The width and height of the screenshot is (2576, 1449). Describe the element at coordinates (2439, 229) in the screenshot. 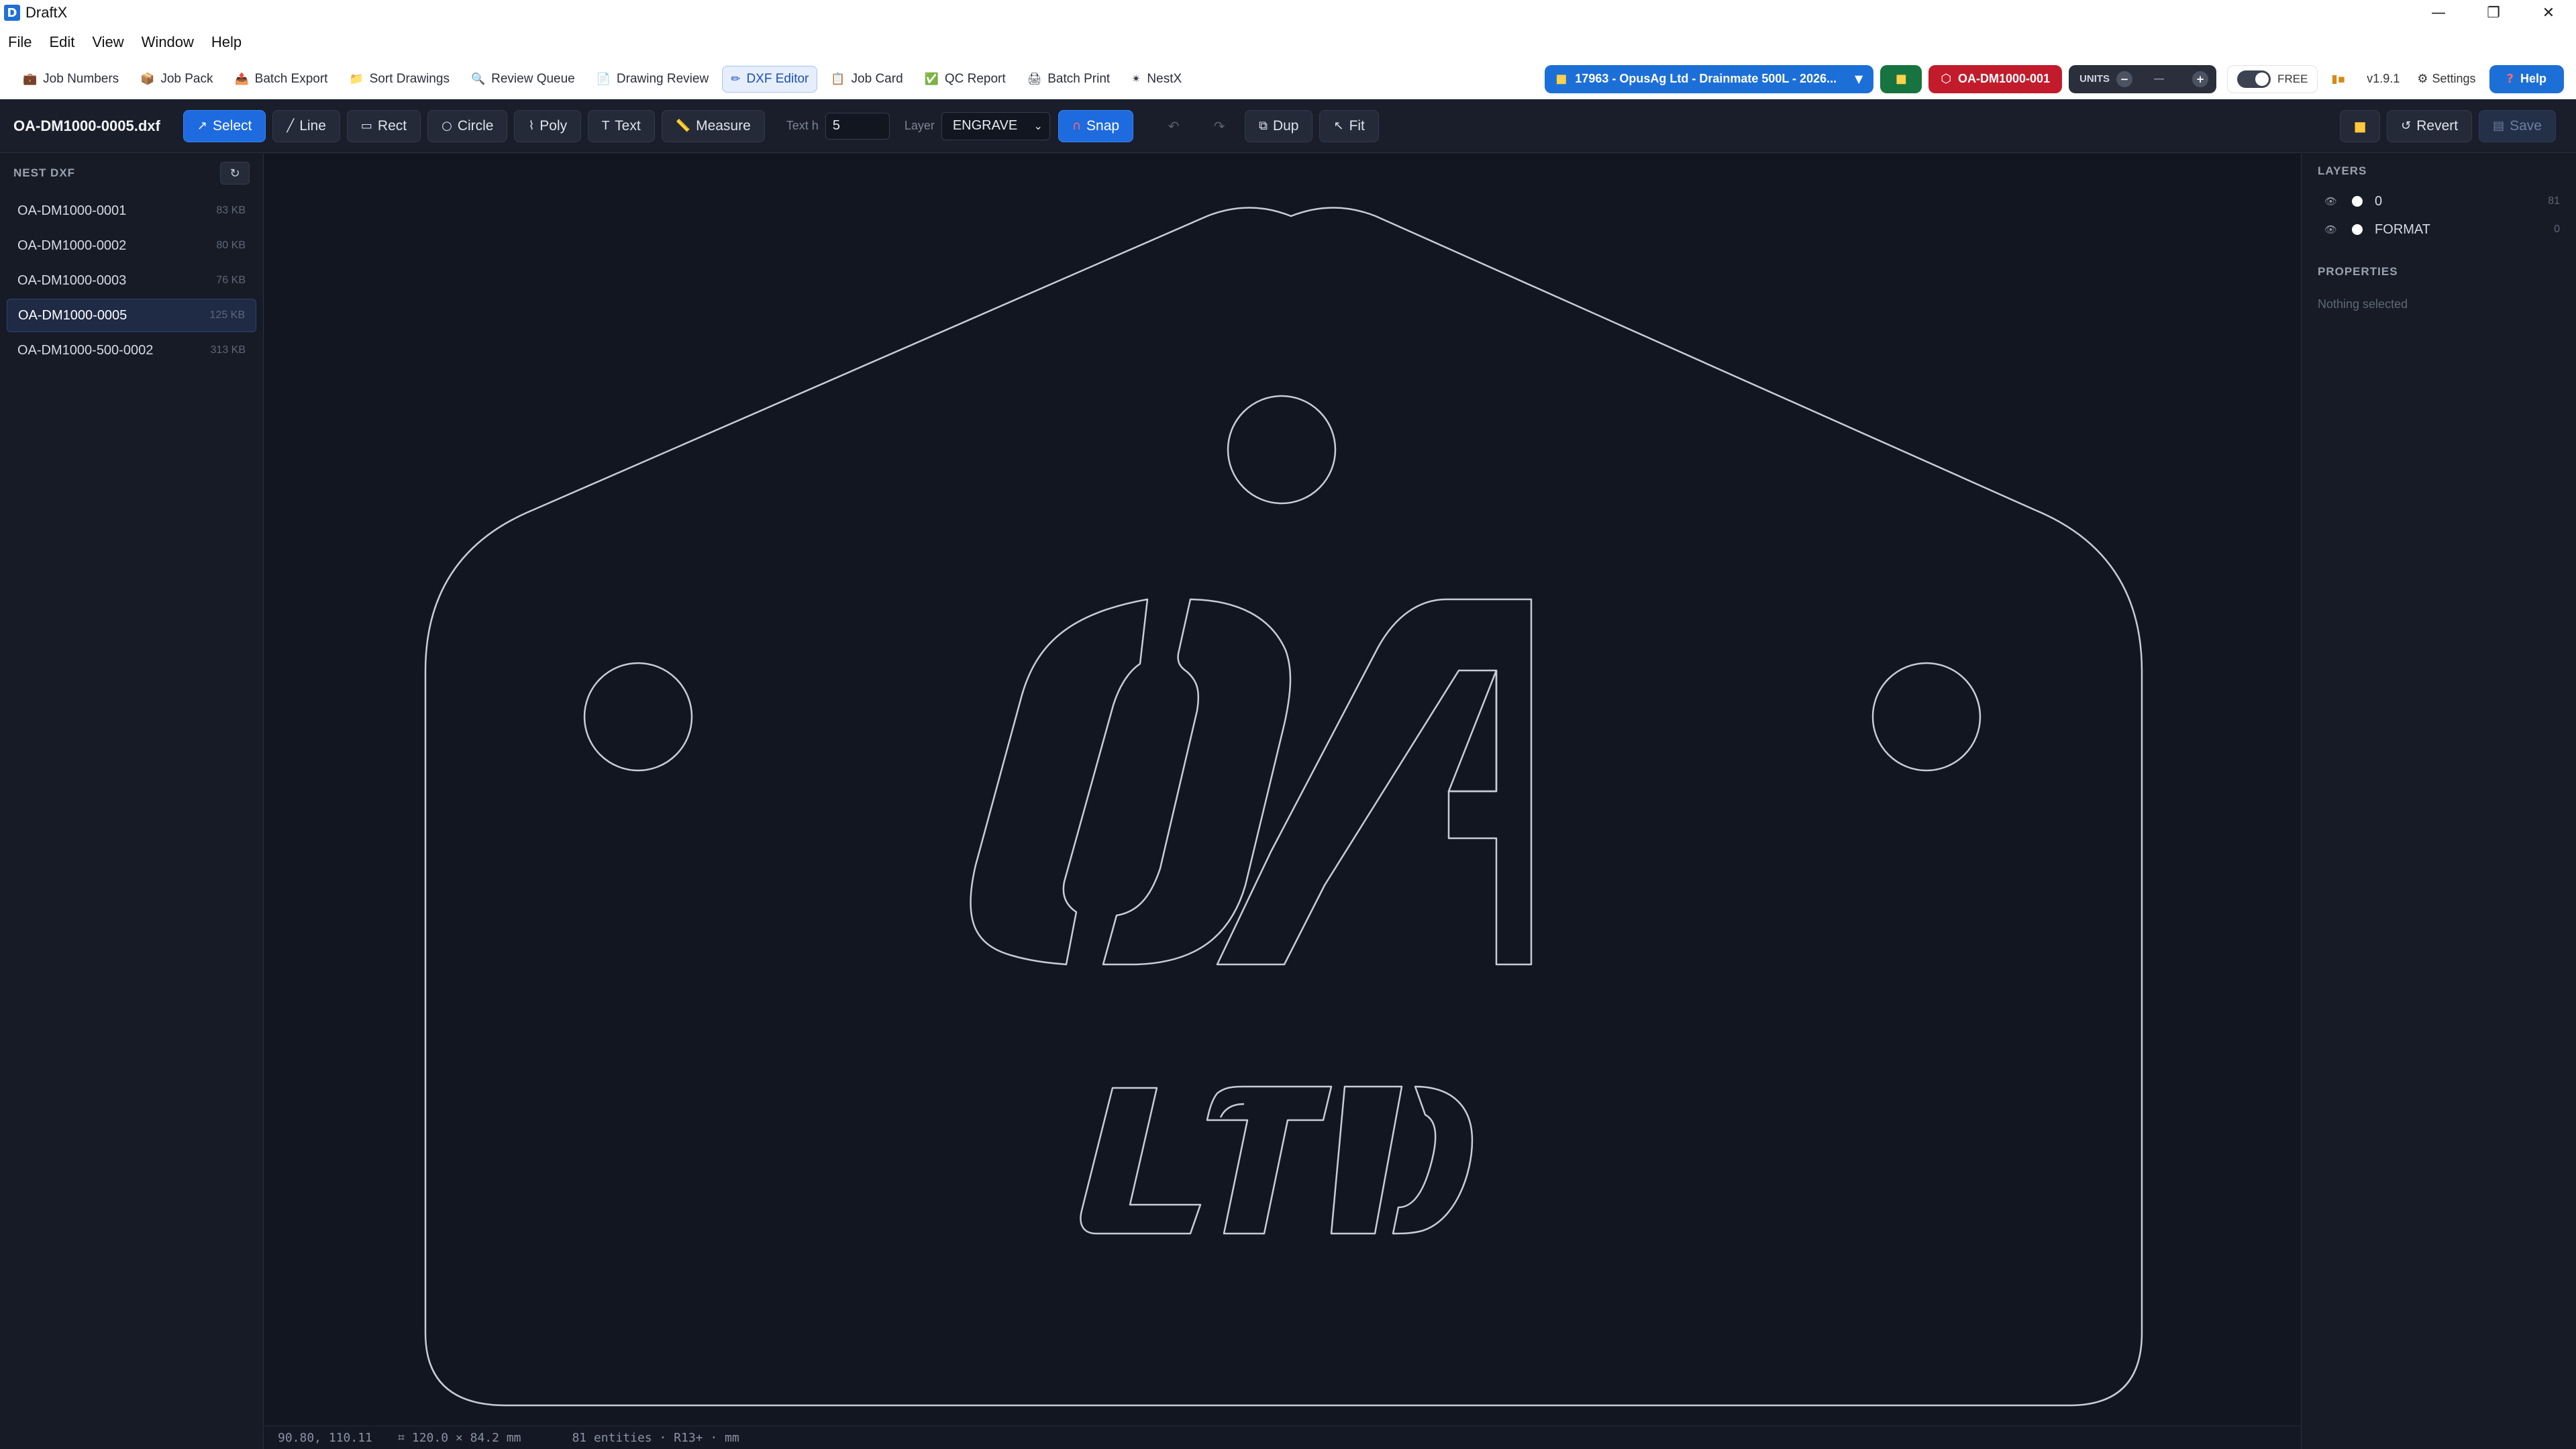

I see `layer-row: 👁 FORMAT 0` at that location.